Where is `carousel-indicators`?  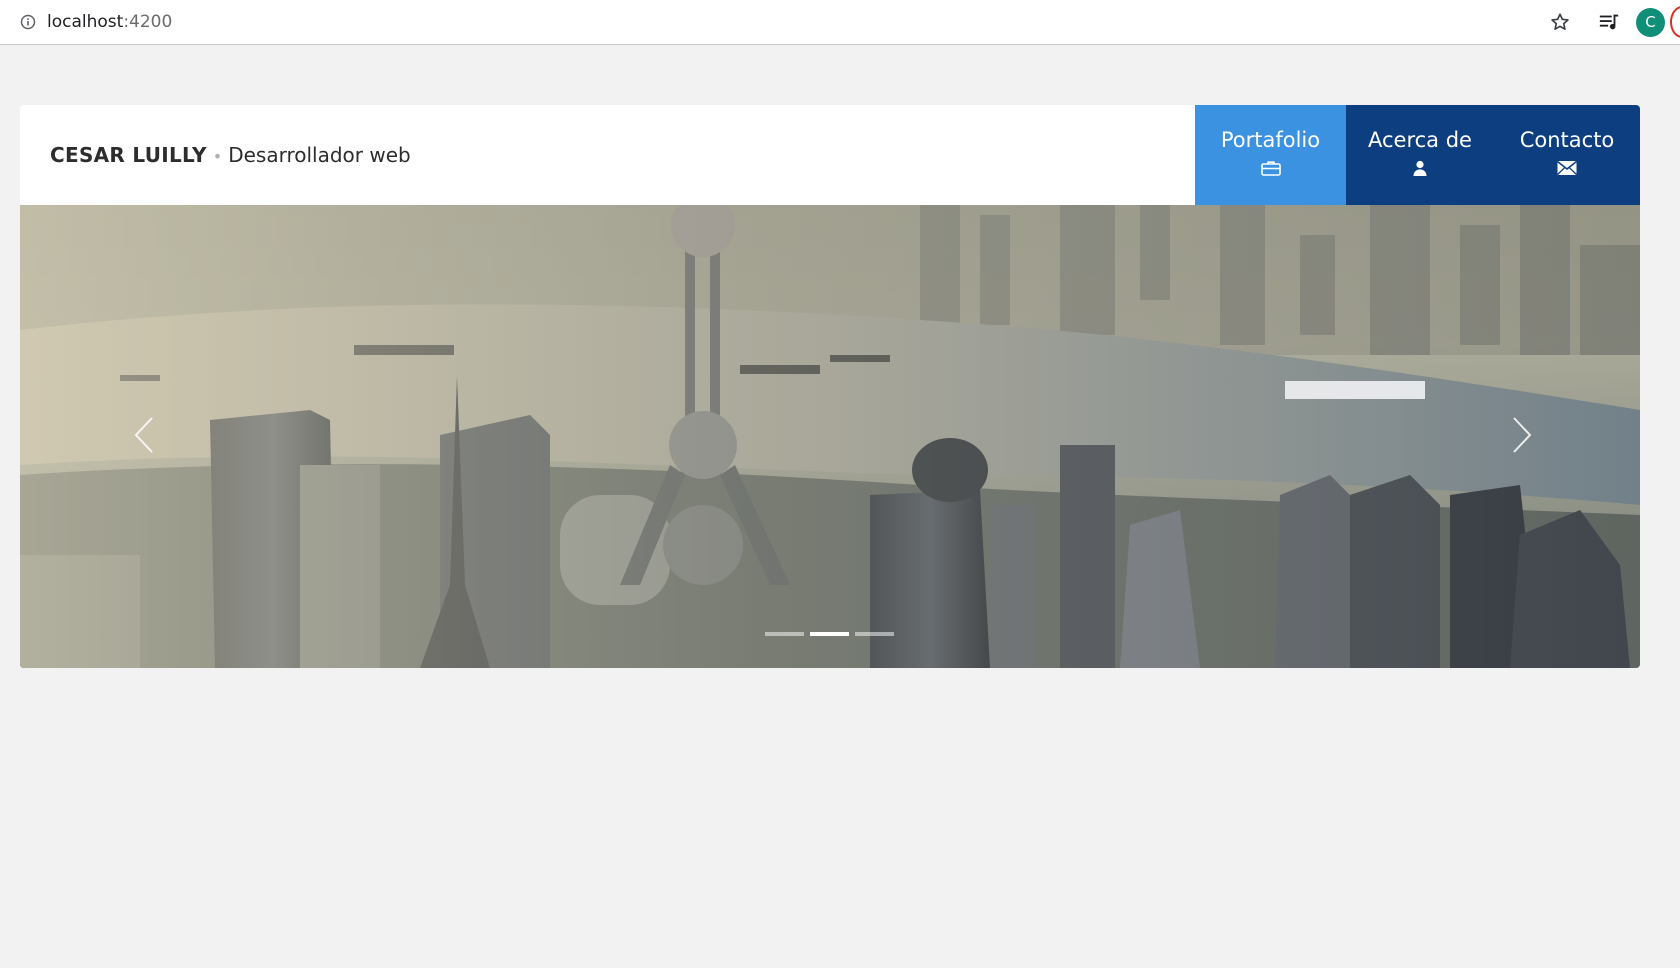 carousel-indicators is located at coordinates (829, 634).